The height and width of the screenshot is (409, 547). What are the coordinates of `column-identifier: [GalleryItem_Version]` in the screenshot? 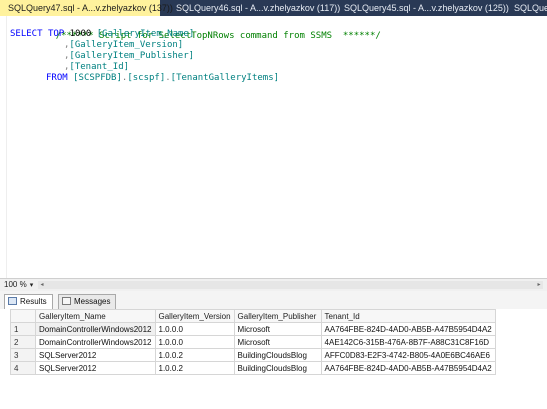 It's located at (126, 45).